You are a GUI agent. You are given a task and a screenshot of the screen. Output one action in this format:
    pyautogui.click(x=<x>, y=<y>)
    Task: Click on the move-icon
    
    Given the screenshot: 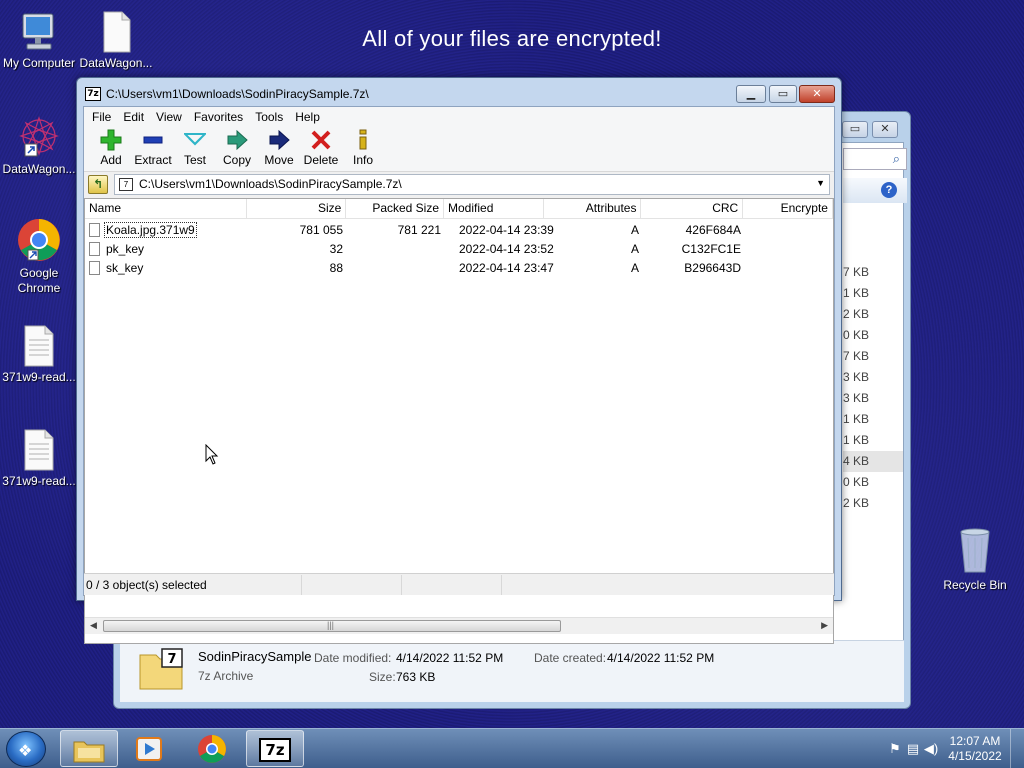 What is the action you would take?
    pyautogui.click(x=279, y=140)
    